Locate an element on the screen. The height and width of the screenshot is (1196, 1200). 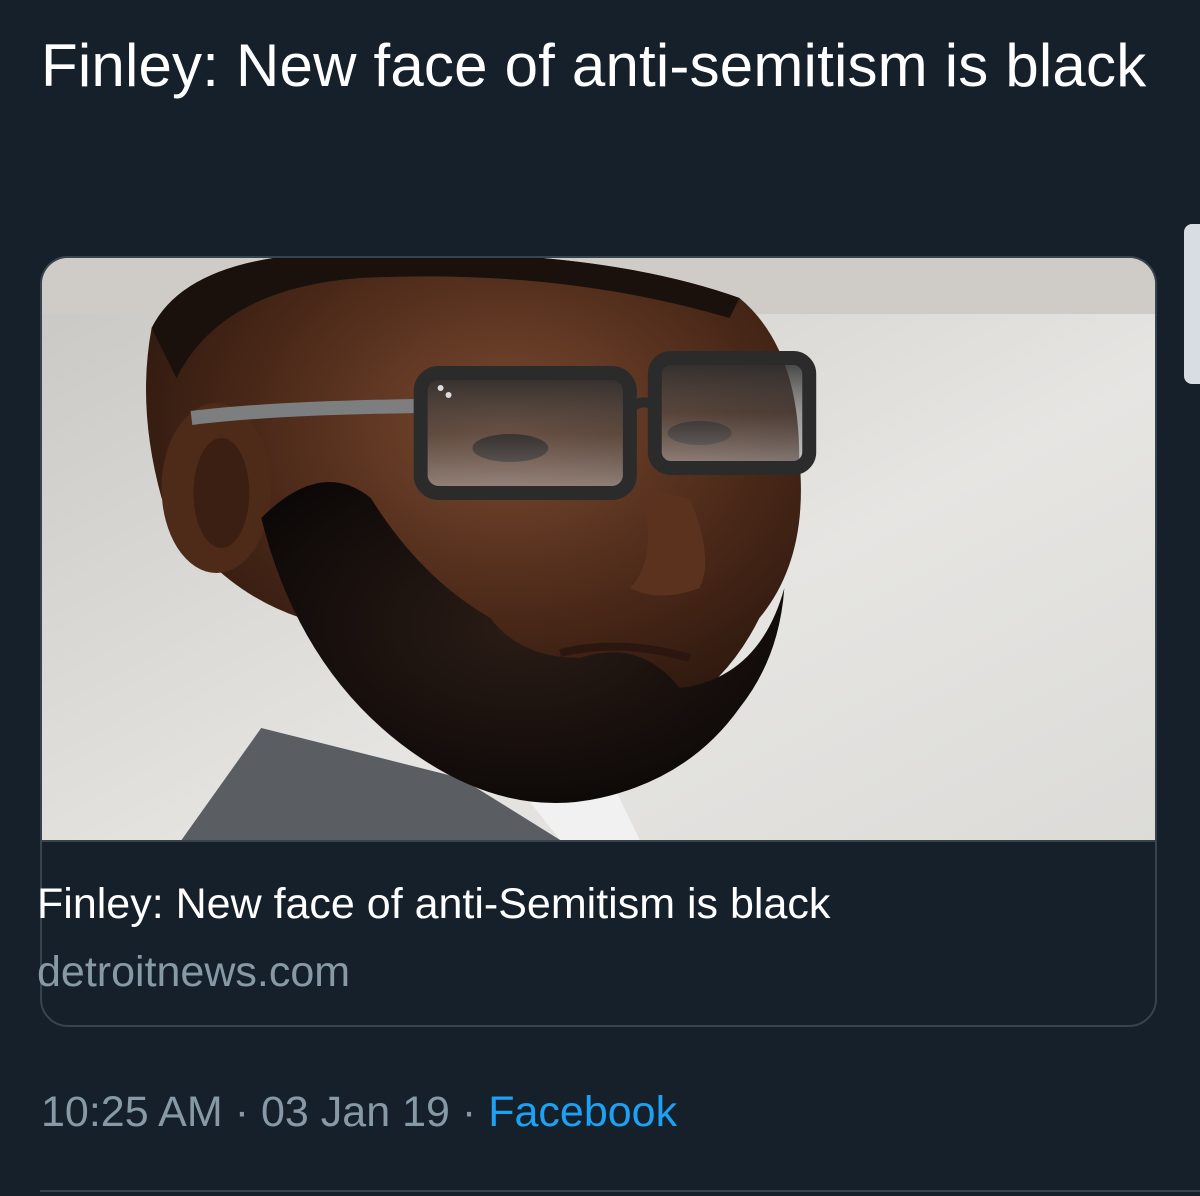
tweet-time: 10:25 AM is located at coordinates (132, 1112).